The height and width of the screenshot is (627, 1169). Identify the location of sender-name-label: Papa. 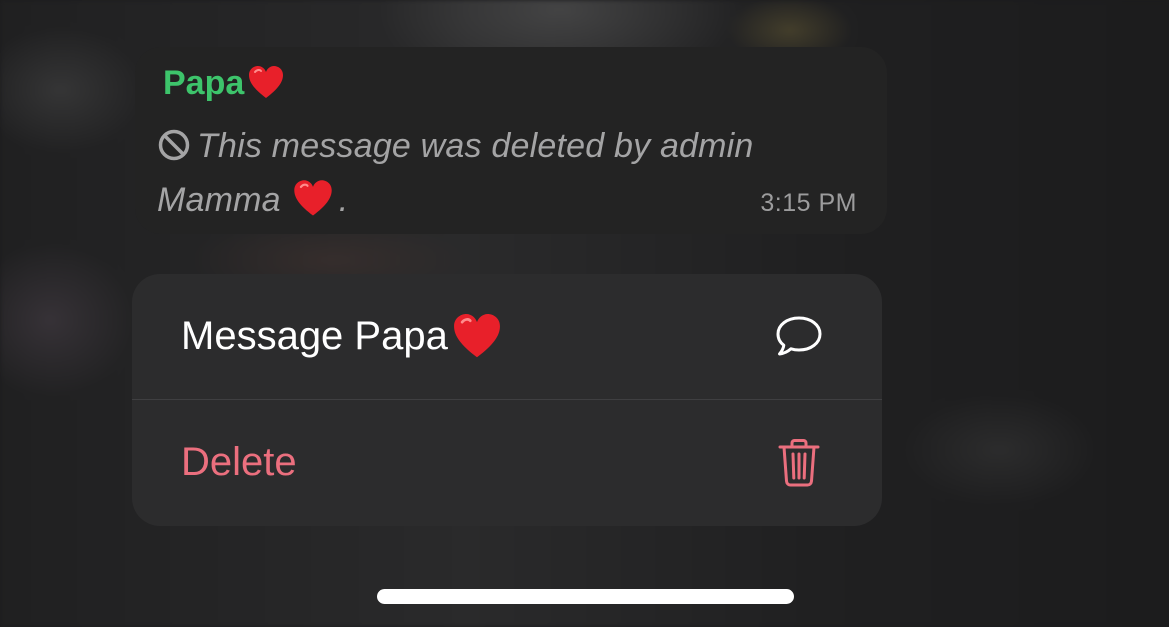
(204, 82).